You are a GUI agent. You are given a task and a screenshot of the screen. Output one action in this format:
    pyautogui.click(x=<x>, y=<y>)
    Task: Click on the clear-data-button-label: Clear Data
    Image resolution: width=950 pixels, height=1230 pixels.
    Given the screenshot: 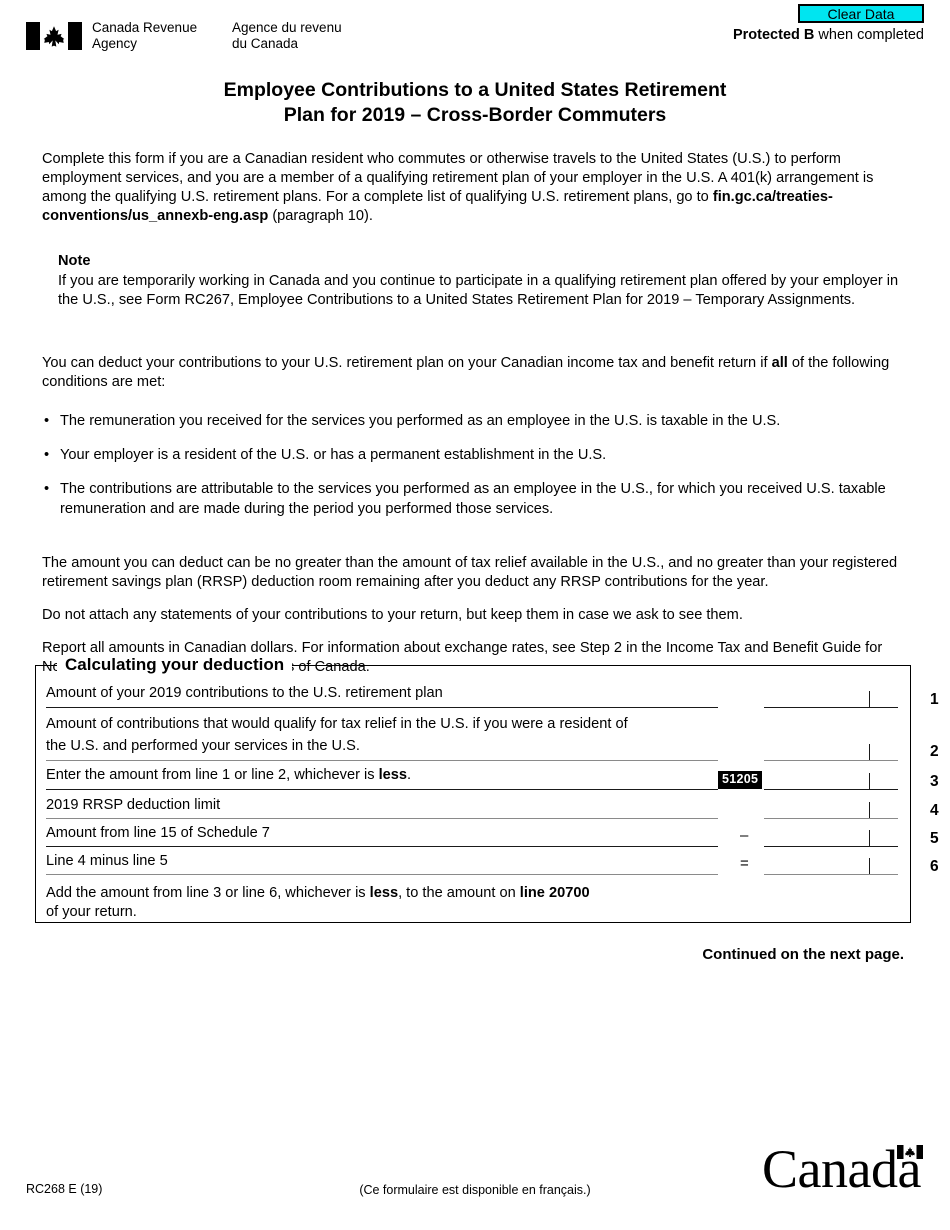 What is the action you would take?
    pyautogui.click(x=861, y=13)
    